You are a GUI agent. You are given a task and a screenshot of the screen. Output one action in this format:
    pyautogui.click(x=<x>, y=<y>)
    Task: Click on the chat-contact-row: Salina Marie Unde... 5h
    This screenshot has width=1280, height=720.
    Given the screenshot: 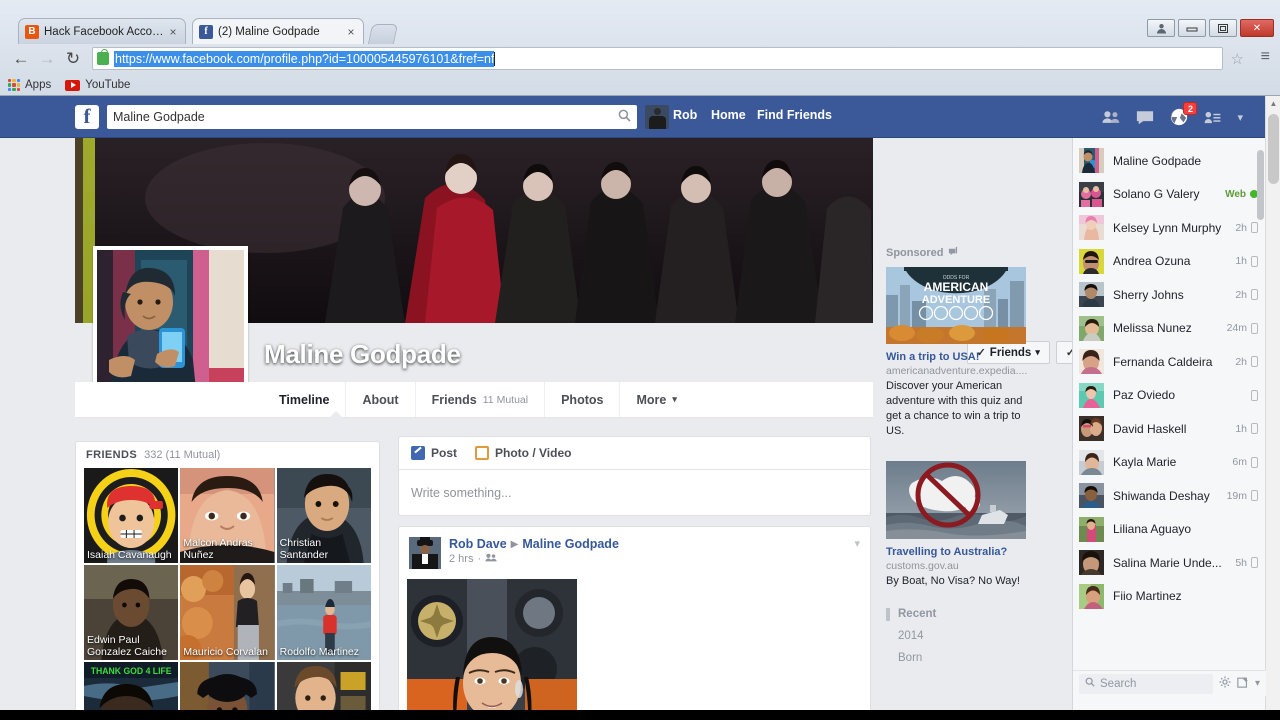 What is the action you would take?
    pyautogui.click(x=1169, y=563)
    